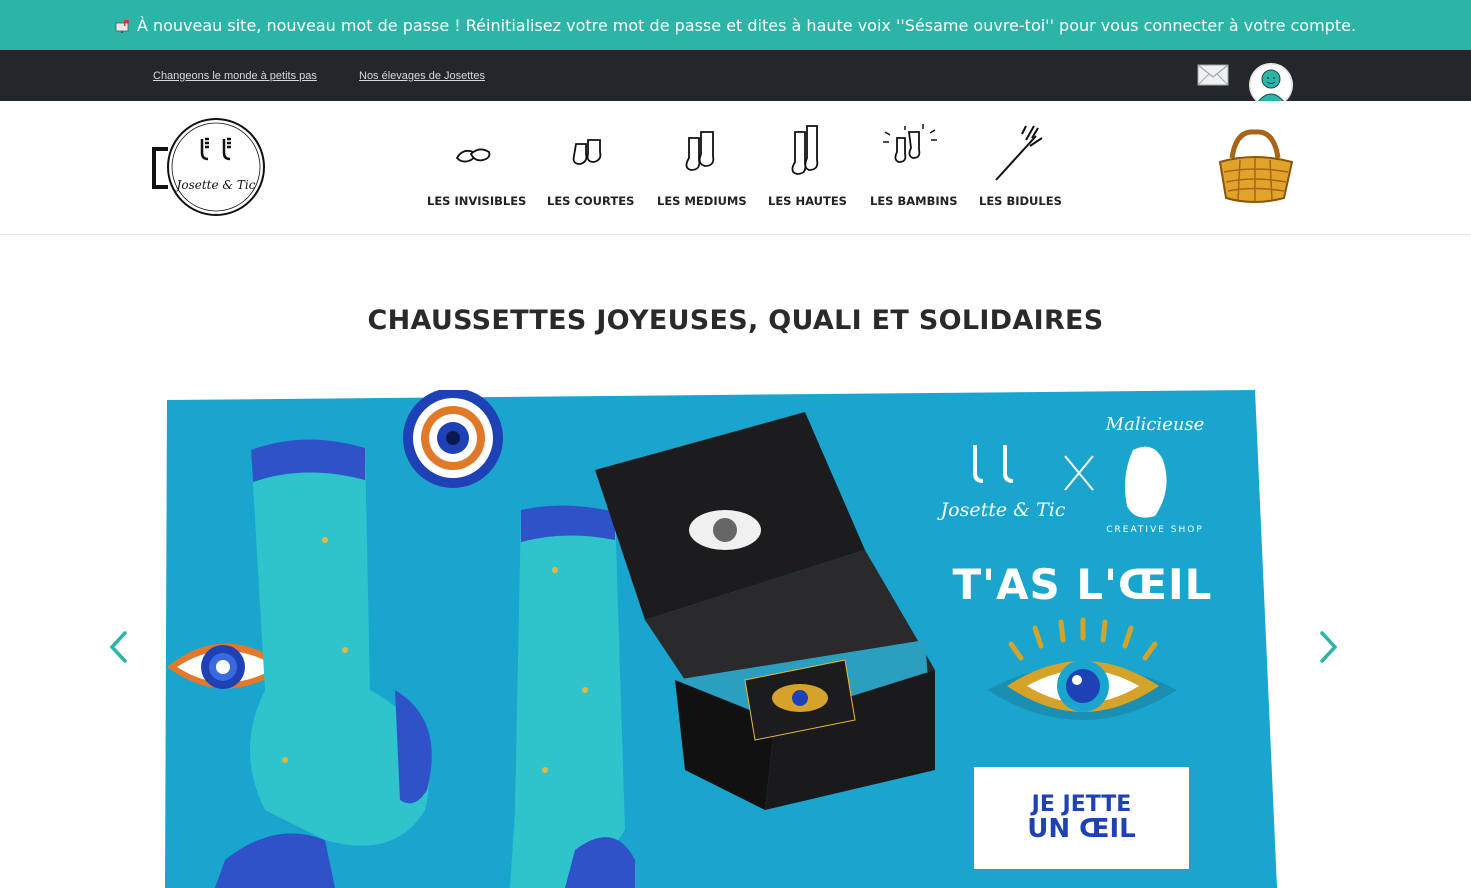  Describe the element at coordinates (453, 439) in the screenshot. I see `eye-medallion-decoration` at that location.